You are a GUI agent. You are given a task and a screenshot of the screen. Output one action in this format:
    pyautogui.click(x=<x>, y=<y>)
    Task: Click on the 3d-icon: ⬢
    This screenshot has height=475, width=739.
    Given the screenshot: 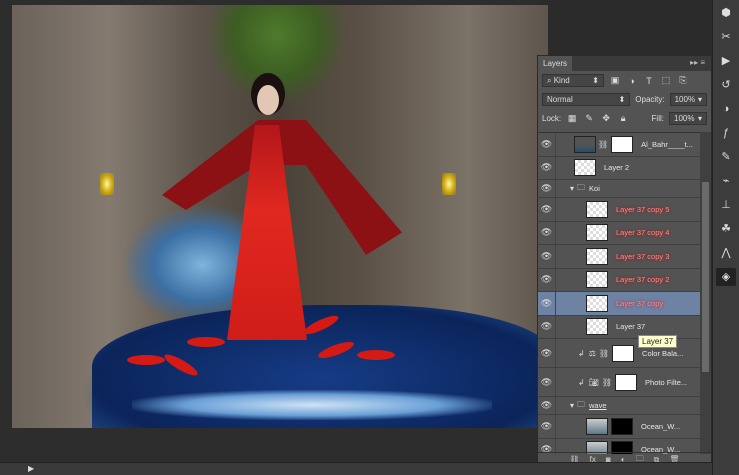 What is the action you would take?
    pyautogui.click(x=726, y=13)
    